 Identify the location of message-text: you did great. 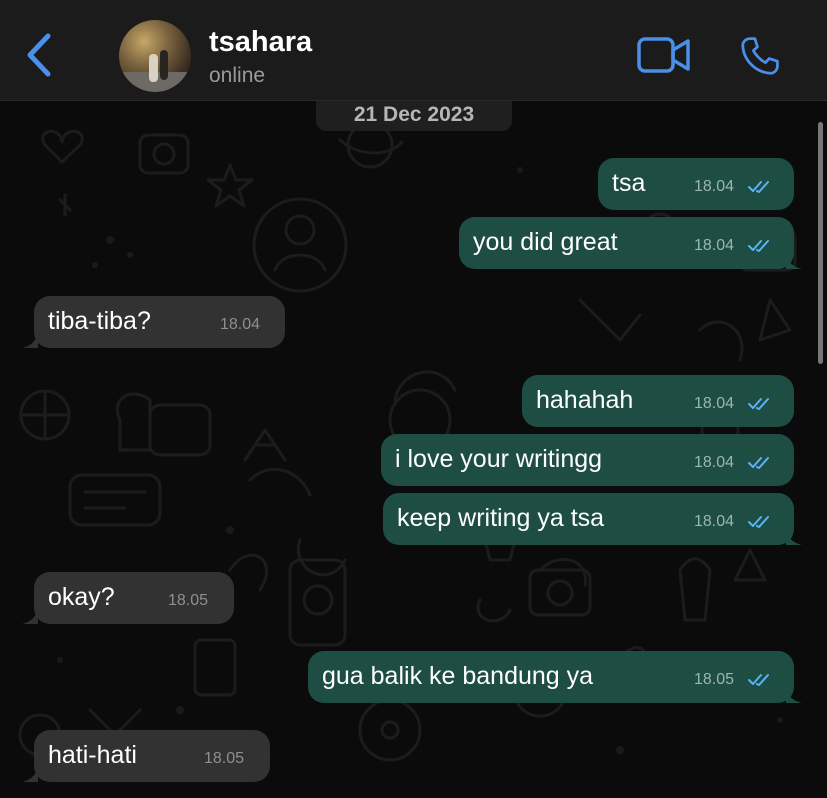
(545, 242).